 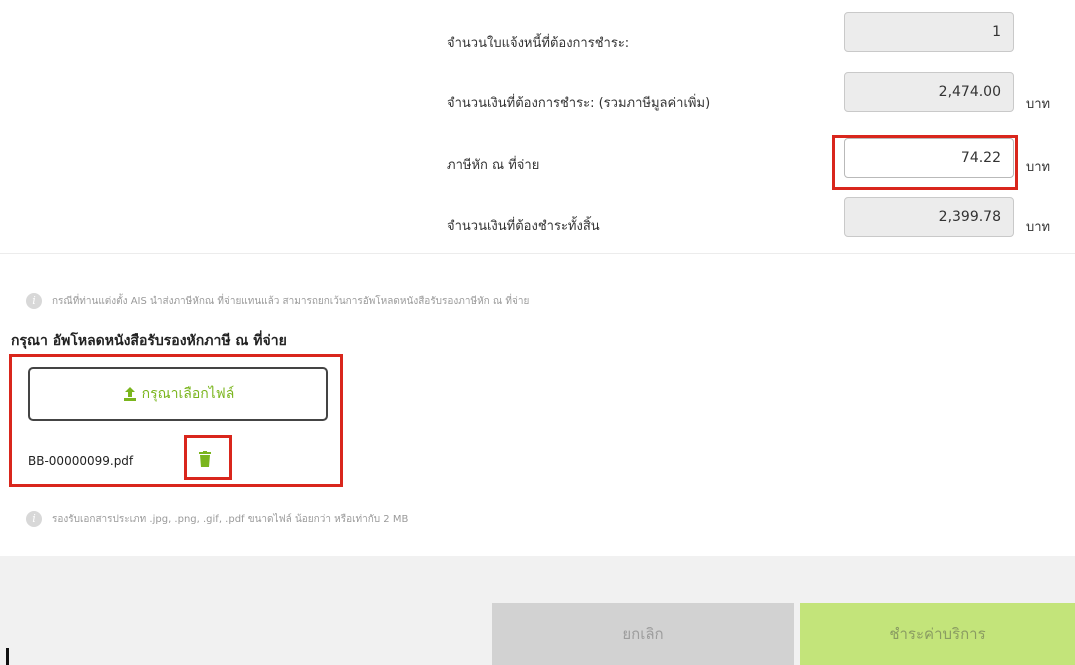 I want to click on total-label: จำนวนเงินที่ต้องชำระทั้งสิ้น, so click(x=523, y=226).